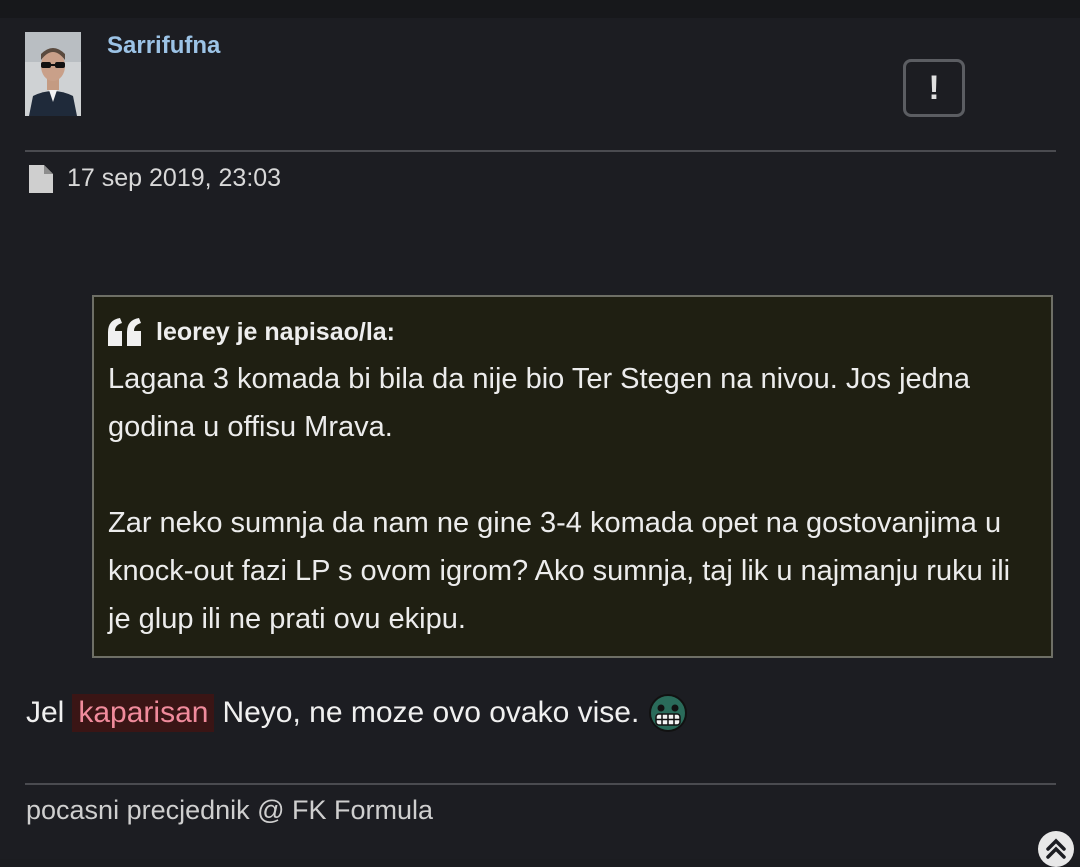 This screenshot has width=1080, height=867. What do you see at coordinates (174, 178) in the screenshot?
I see `post-timestamp: 17 sep 2019, 23:03` at bounding box center [174, 178].